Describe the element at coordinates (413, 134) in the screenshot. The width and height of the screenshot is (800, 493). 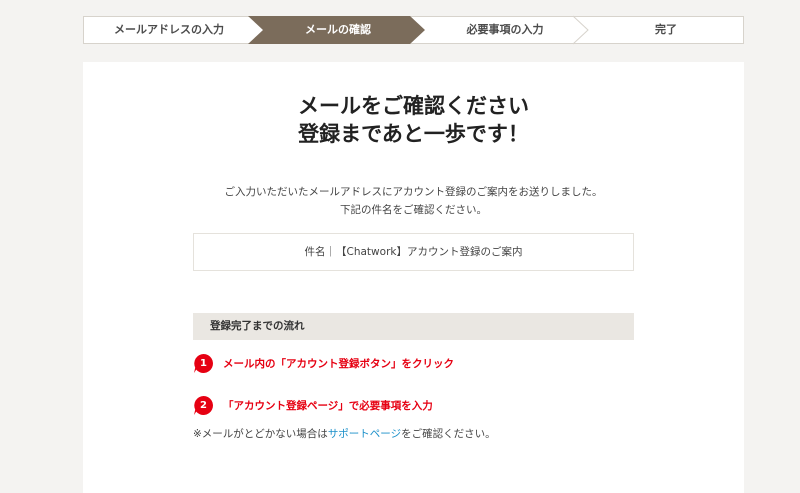
I see `page-title-line2: 登録まであと一歩です！` at that location.